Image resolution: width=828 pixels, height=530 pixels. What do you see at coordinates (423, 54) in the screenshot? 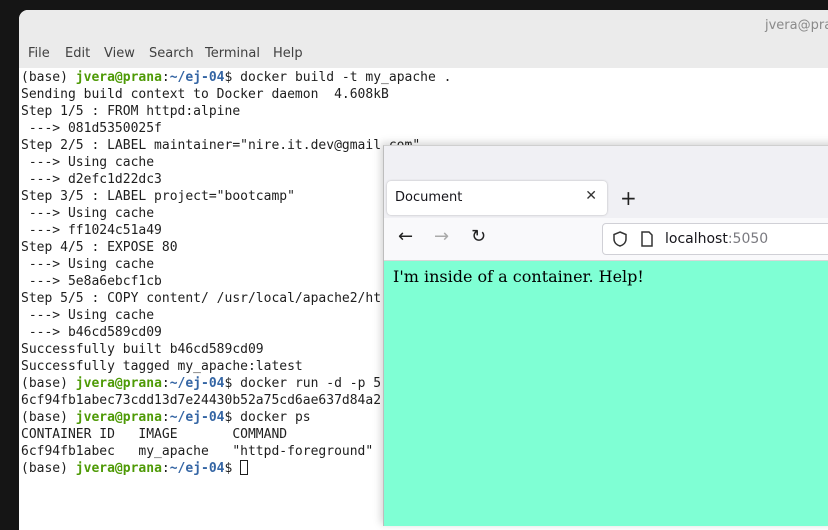
I see `terminal-menubar: File Edit View Search Terminal Help` at bounding box center [423, 54].